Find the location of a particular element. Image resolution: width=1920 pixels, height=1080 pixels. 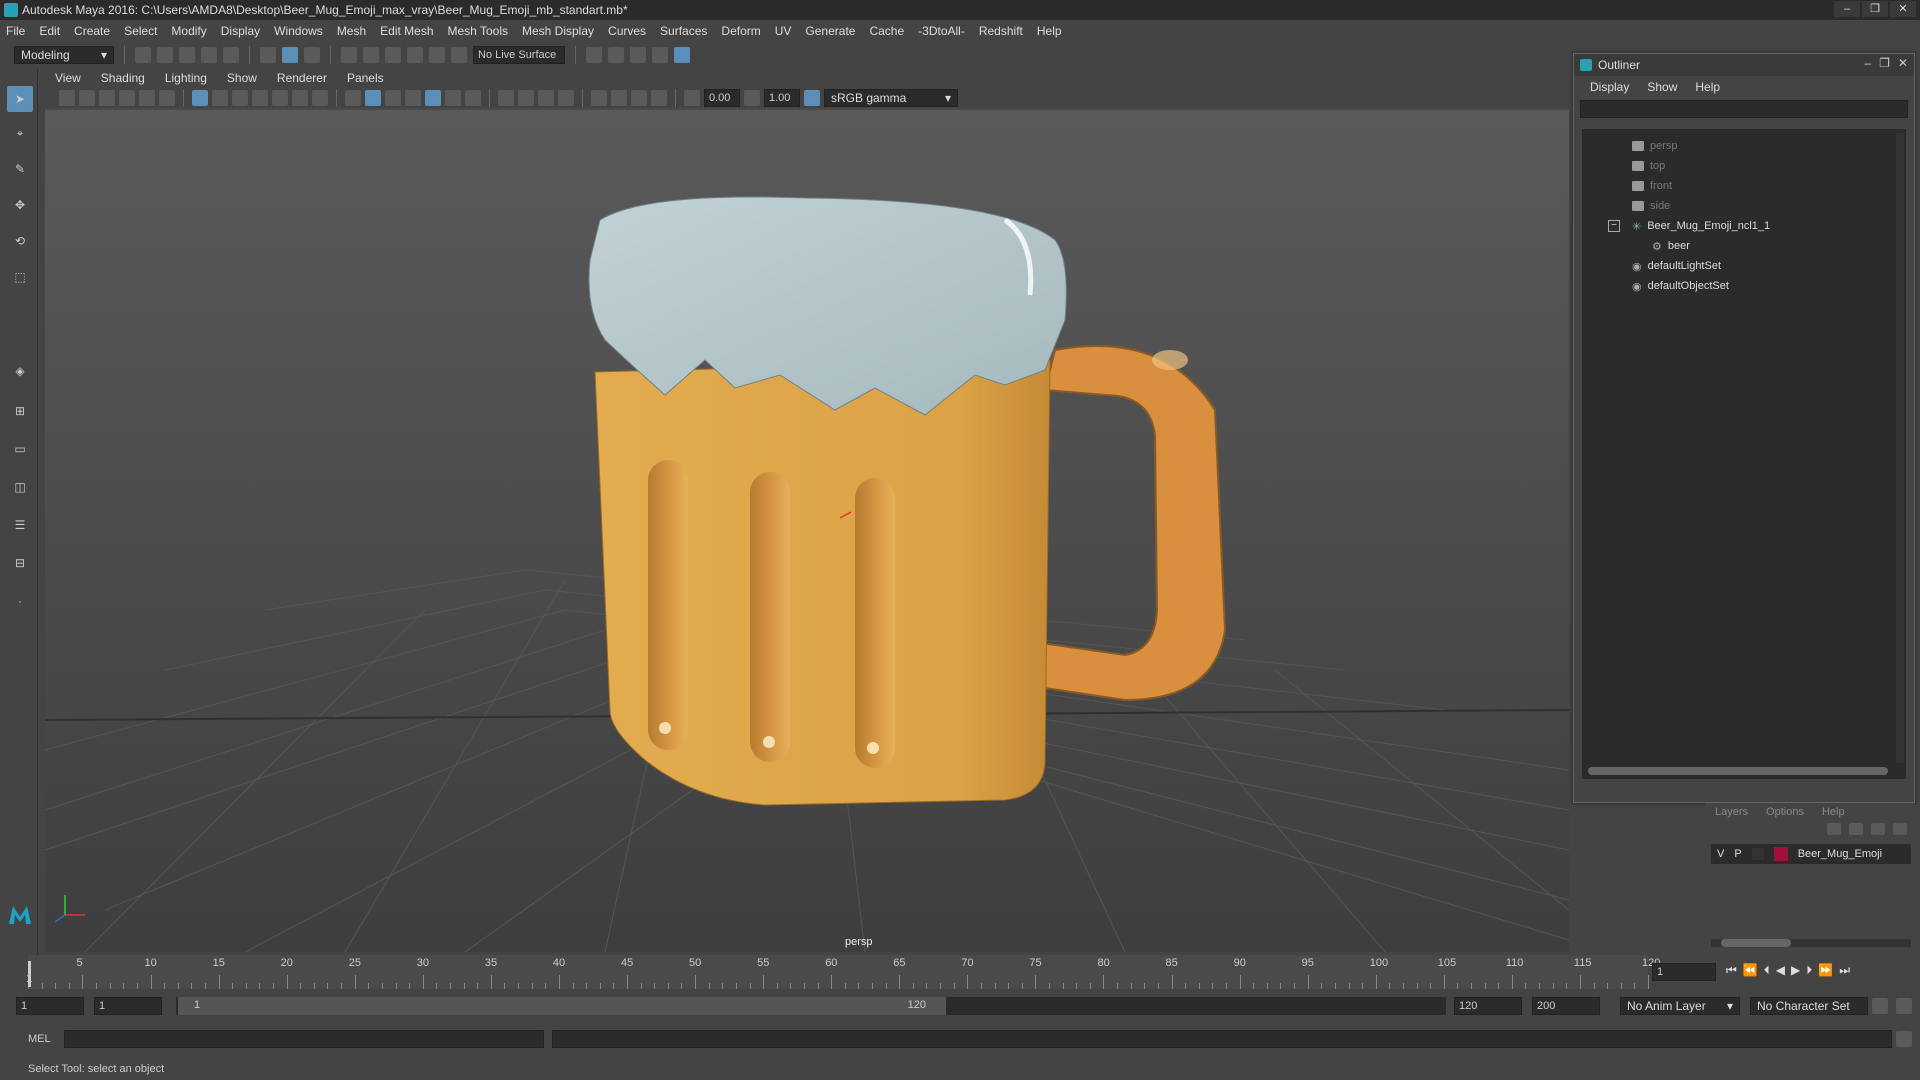

camera-select-icon is located at coordinates (67, 98).